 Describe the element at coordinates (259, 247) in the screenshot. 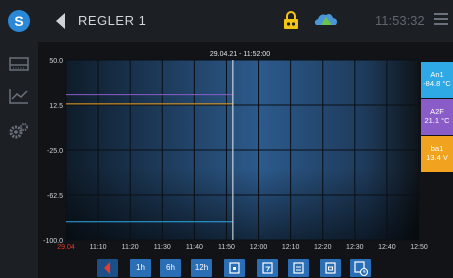

I see `x-tick-label: 12:00` at that location.